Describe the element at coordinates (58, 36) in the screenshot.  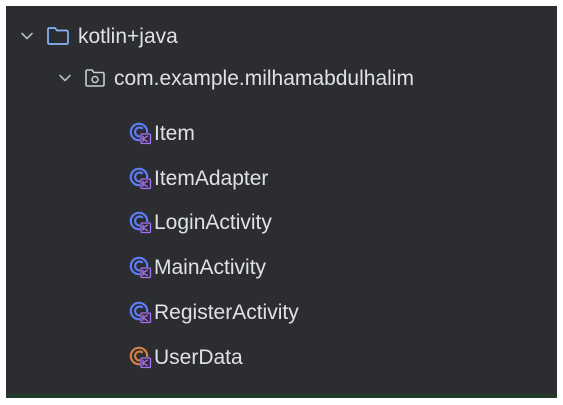
I see `folder-icon` at that location.